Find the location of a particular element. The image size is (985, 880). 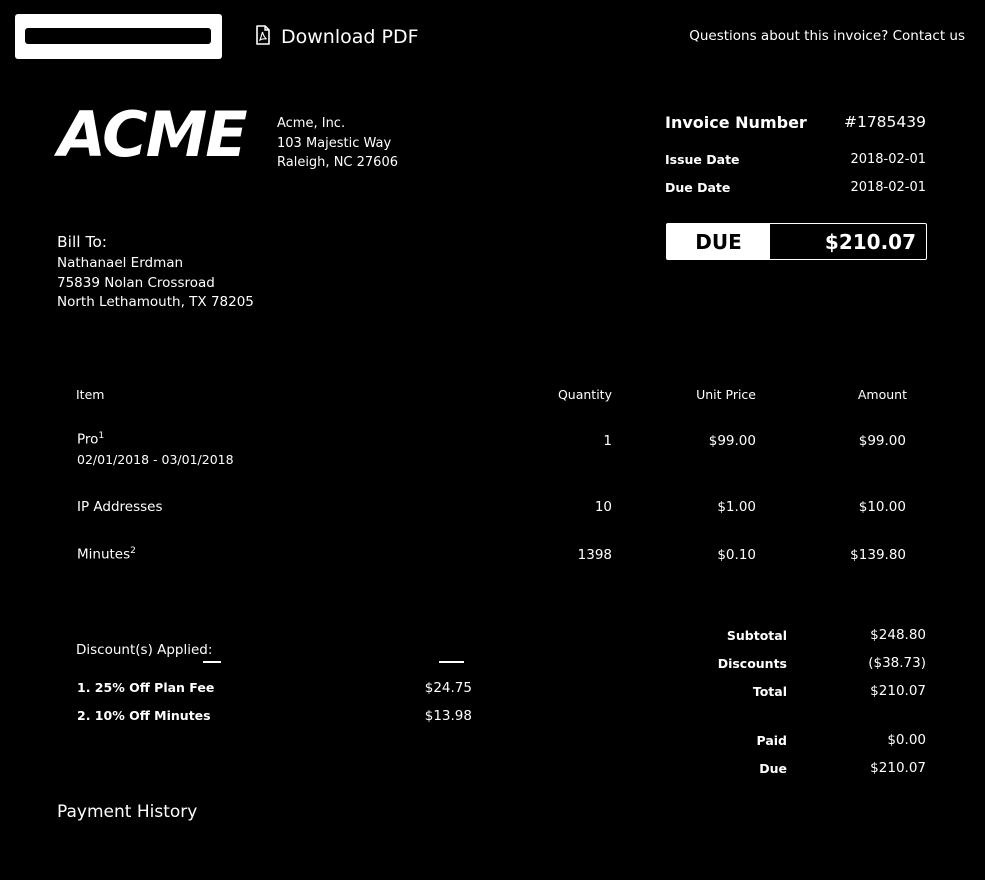

item-unit-price: $99.00 is located at coordinates (732, 441).